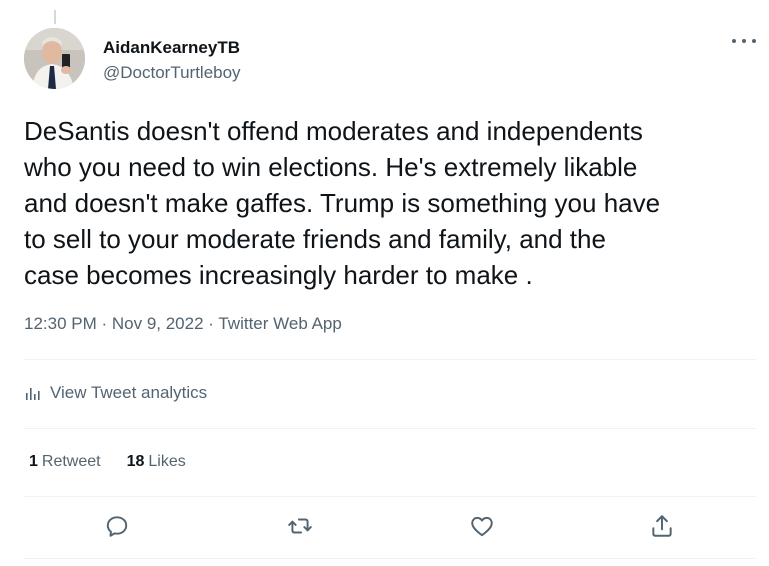  What do you see at coordinates (171, 48) in the screenshot?
I see `author-name: AidanKearneyTB` at bounding box center [171, 48].